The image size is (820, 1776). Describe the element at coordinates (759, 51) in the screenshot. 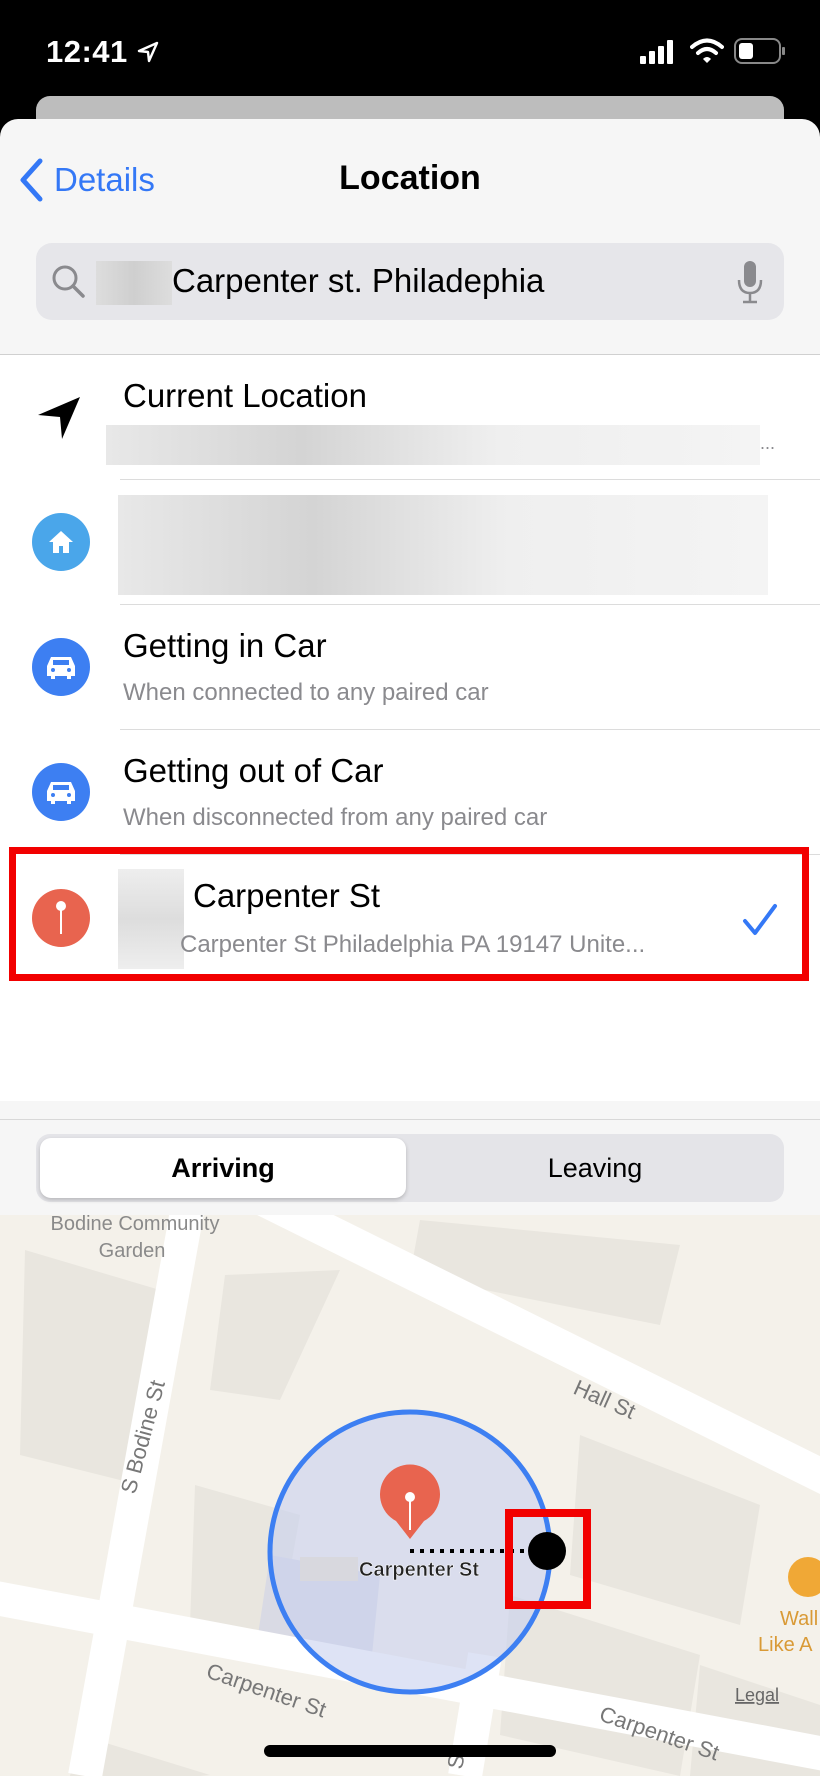

I see `battery-icon` at that location.